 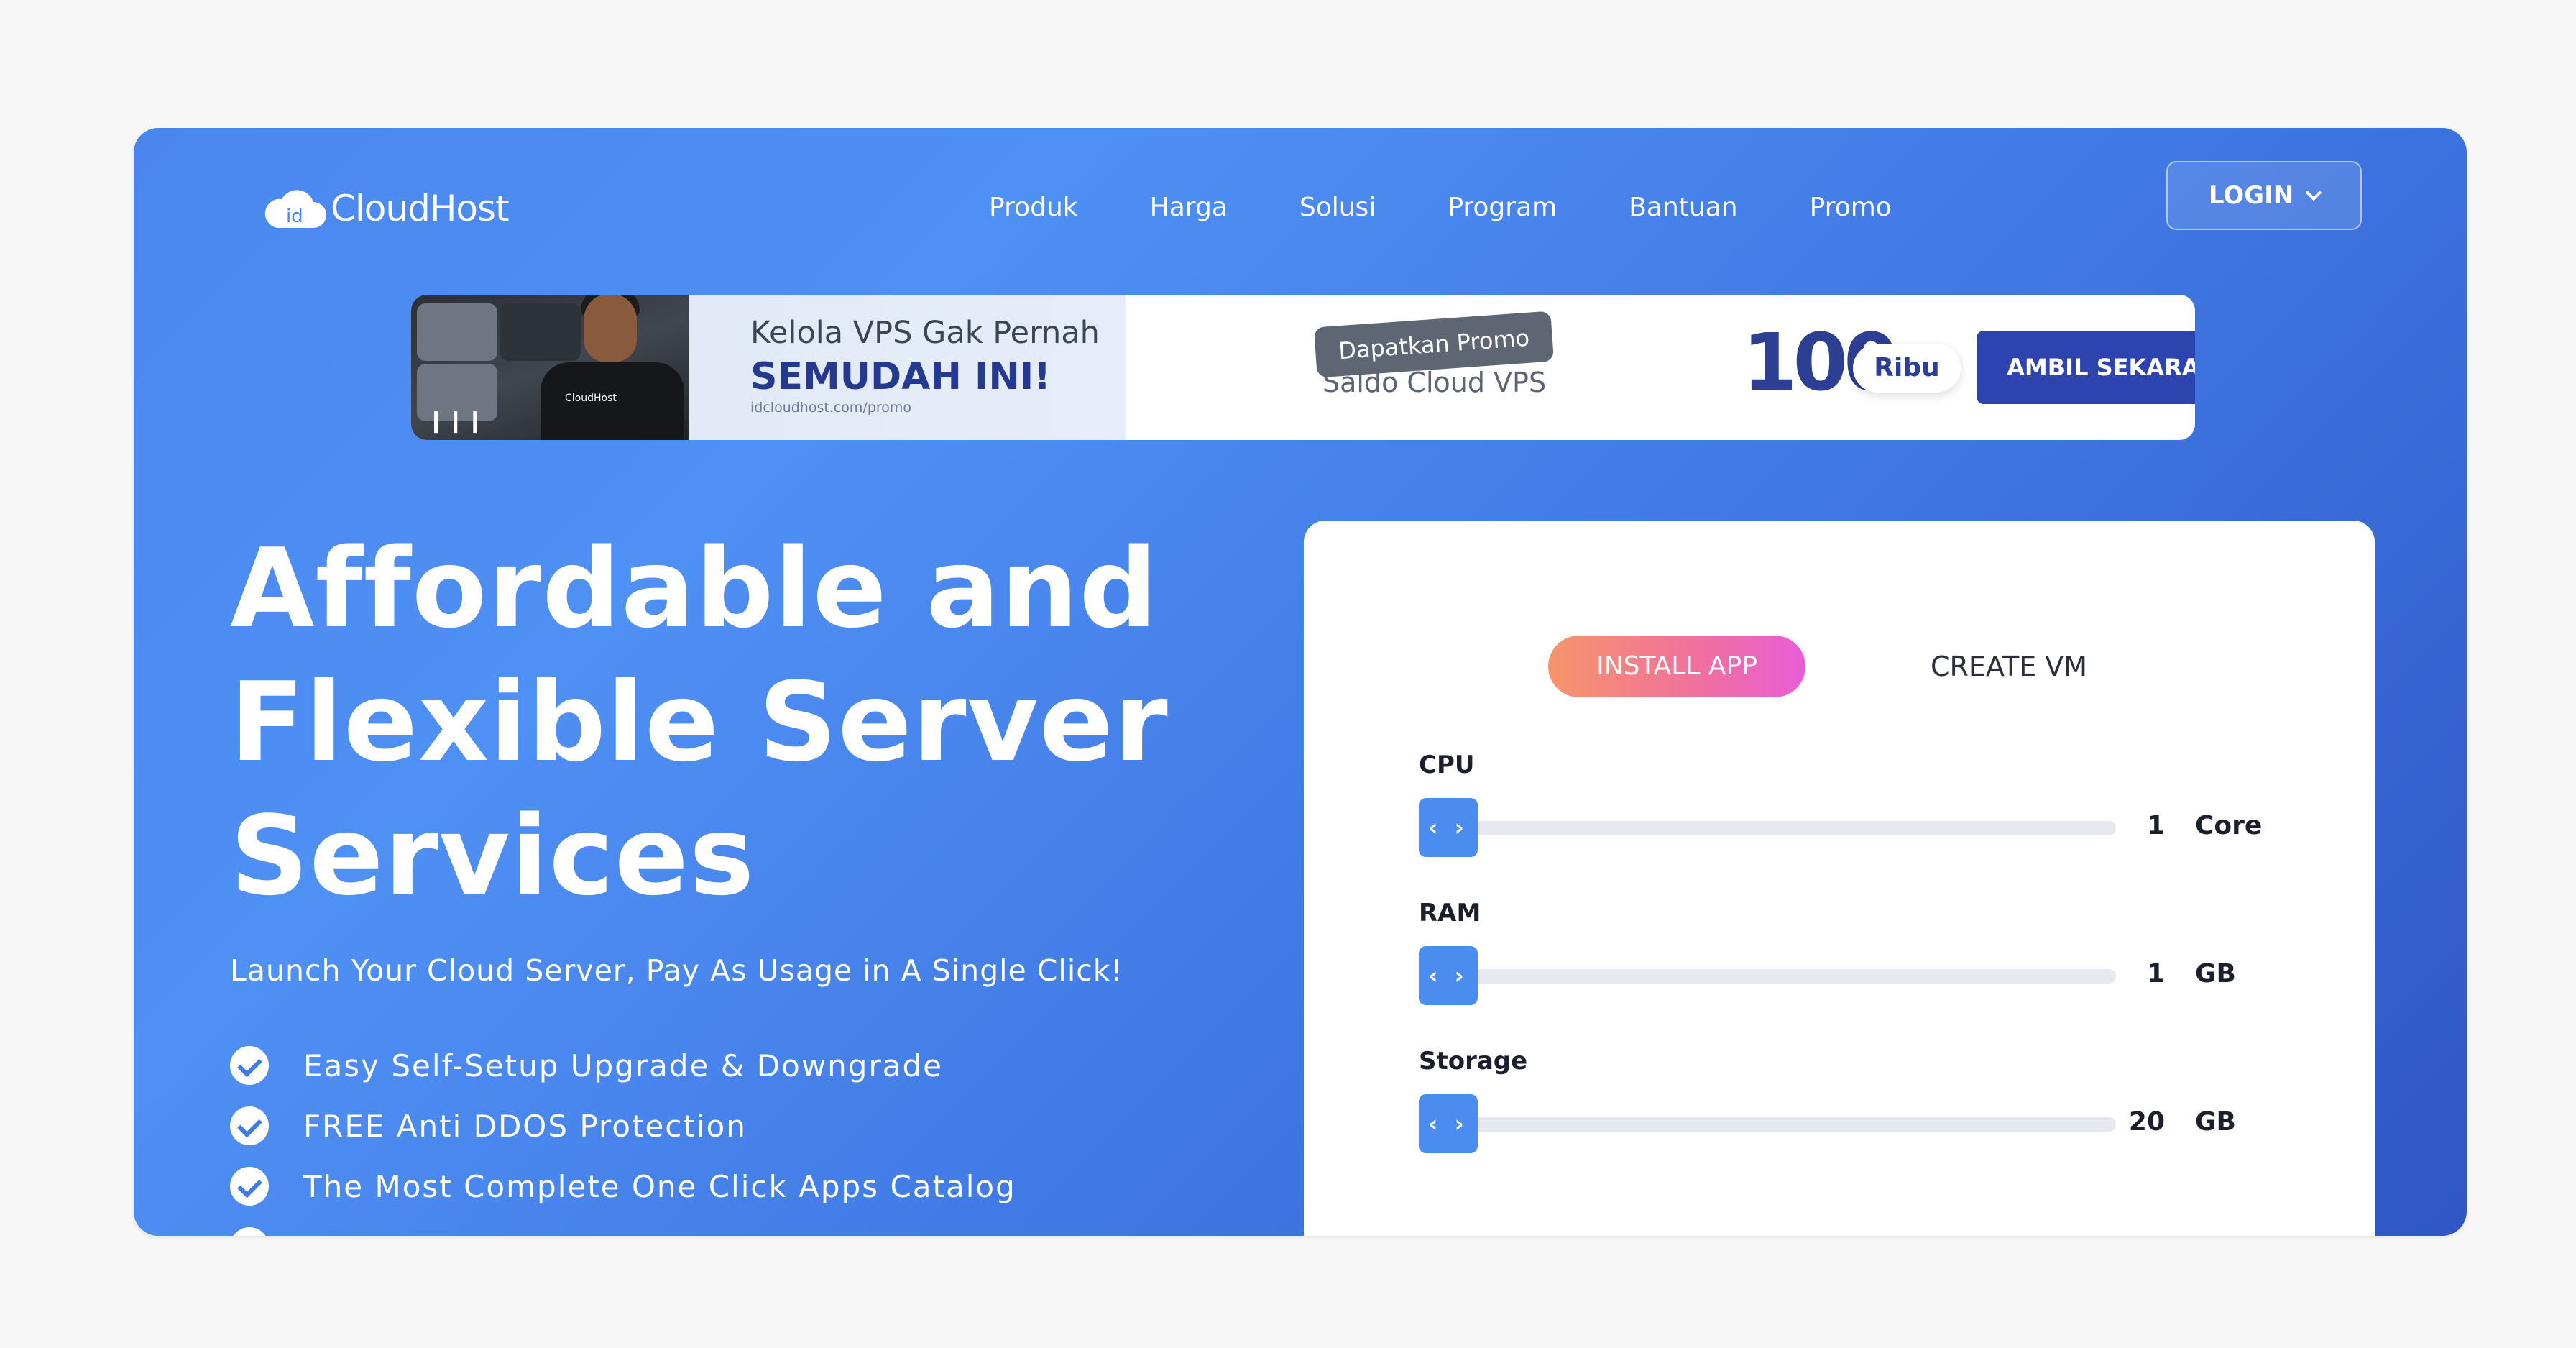 I want to click on ram-label: RAM, so click(x=1450, y=913).